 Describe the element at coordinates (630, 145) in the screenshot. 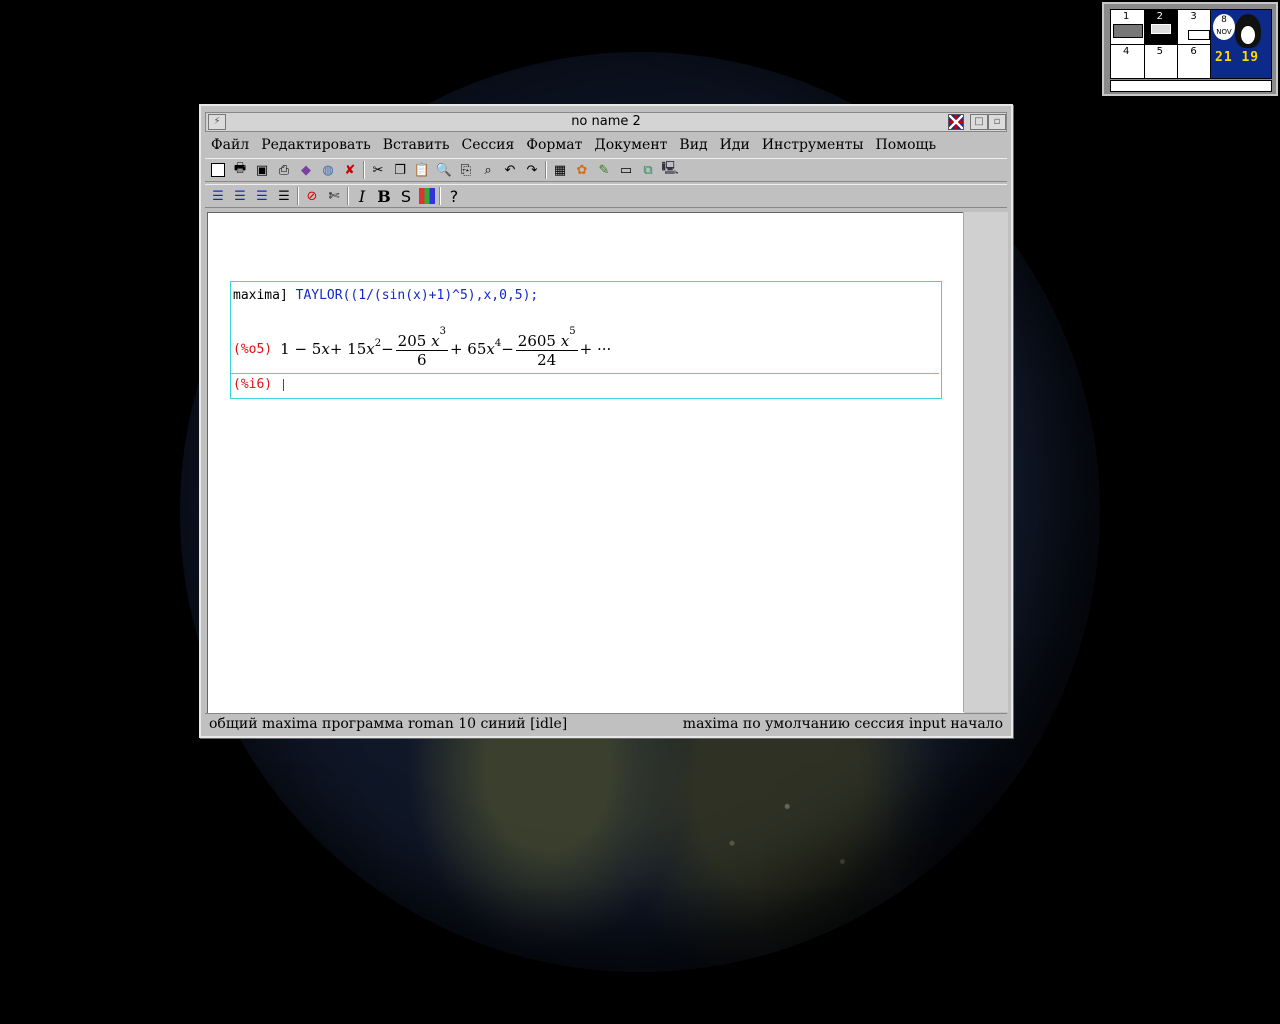

I see `menu-document: Документ` at that location.